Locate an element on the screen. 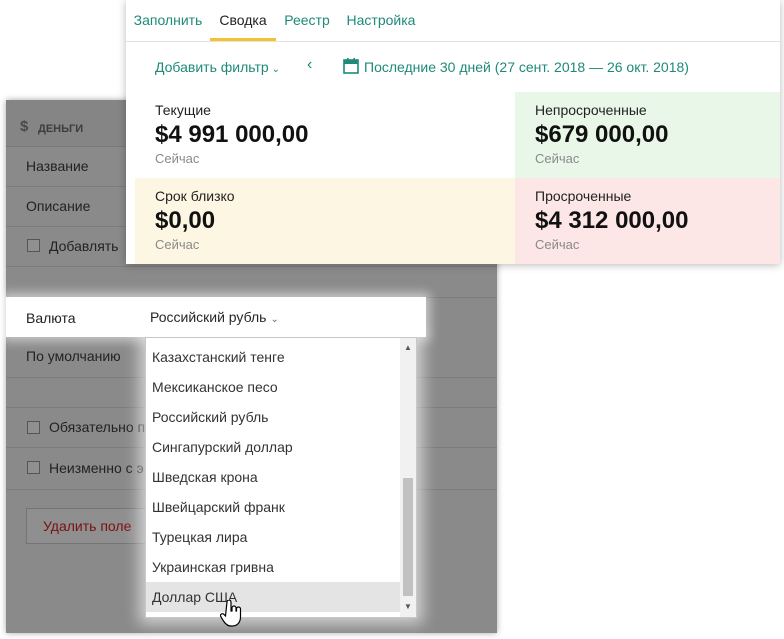 The height and width of the screenshot is (639, 784). currency-label: Валюта is located at coordinates (51, 318).